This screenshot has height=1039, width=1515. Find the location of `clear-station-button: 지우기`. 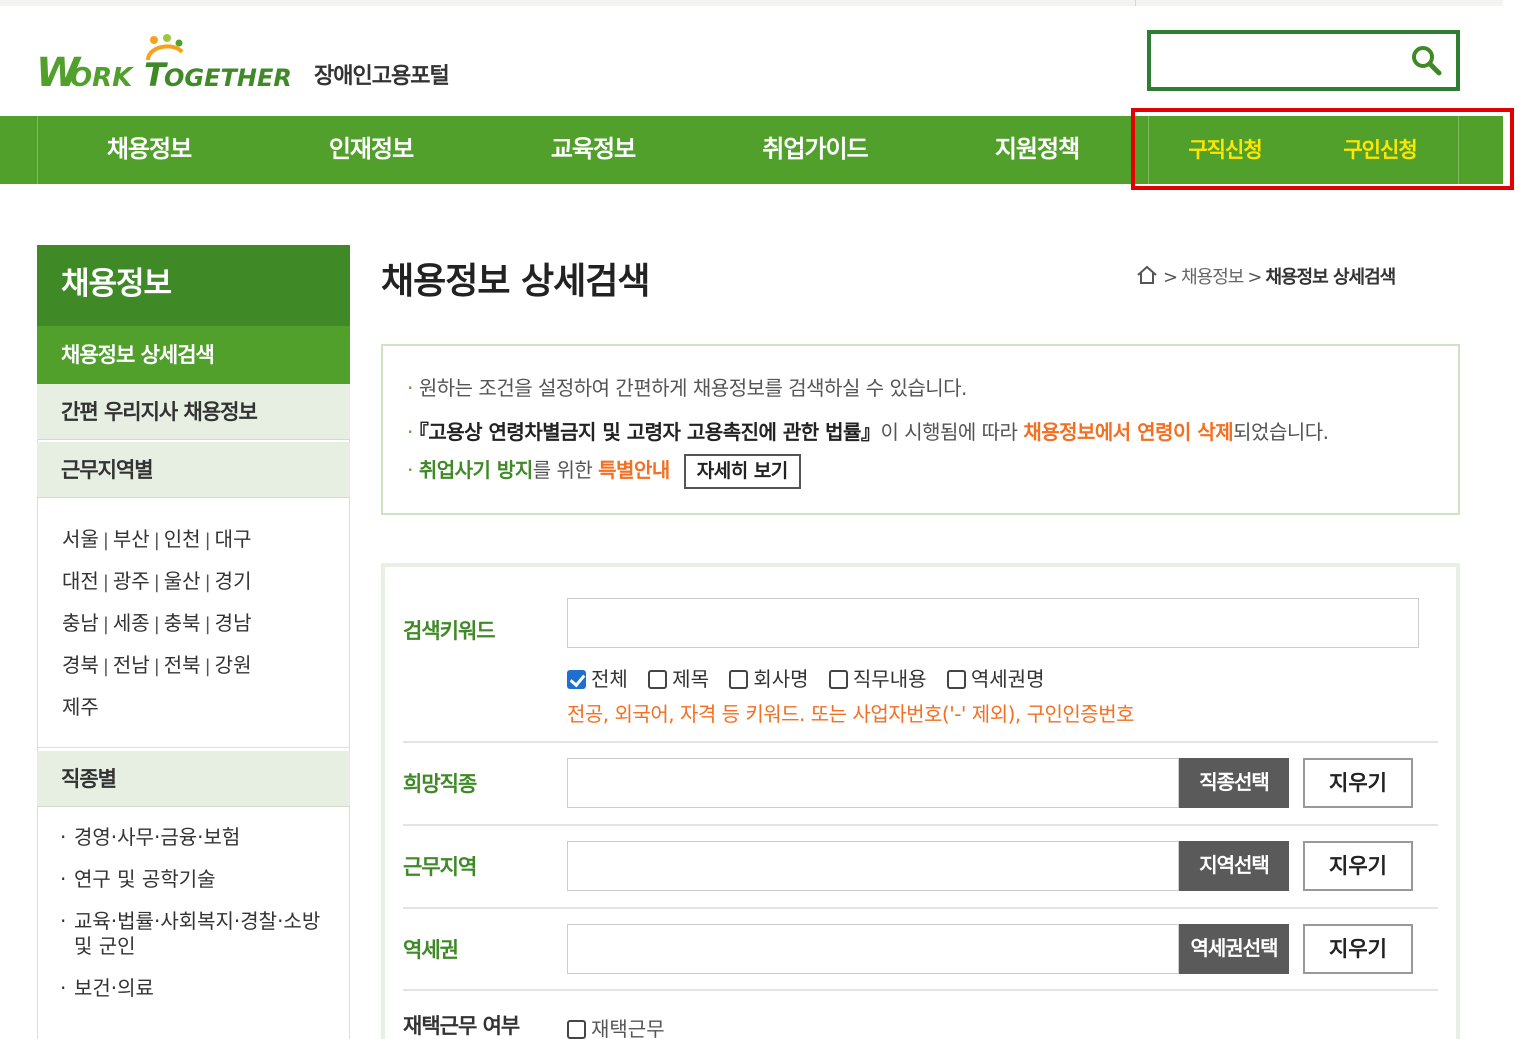

clear-station-button: 지우기 is located at coordinates (1358, 949).